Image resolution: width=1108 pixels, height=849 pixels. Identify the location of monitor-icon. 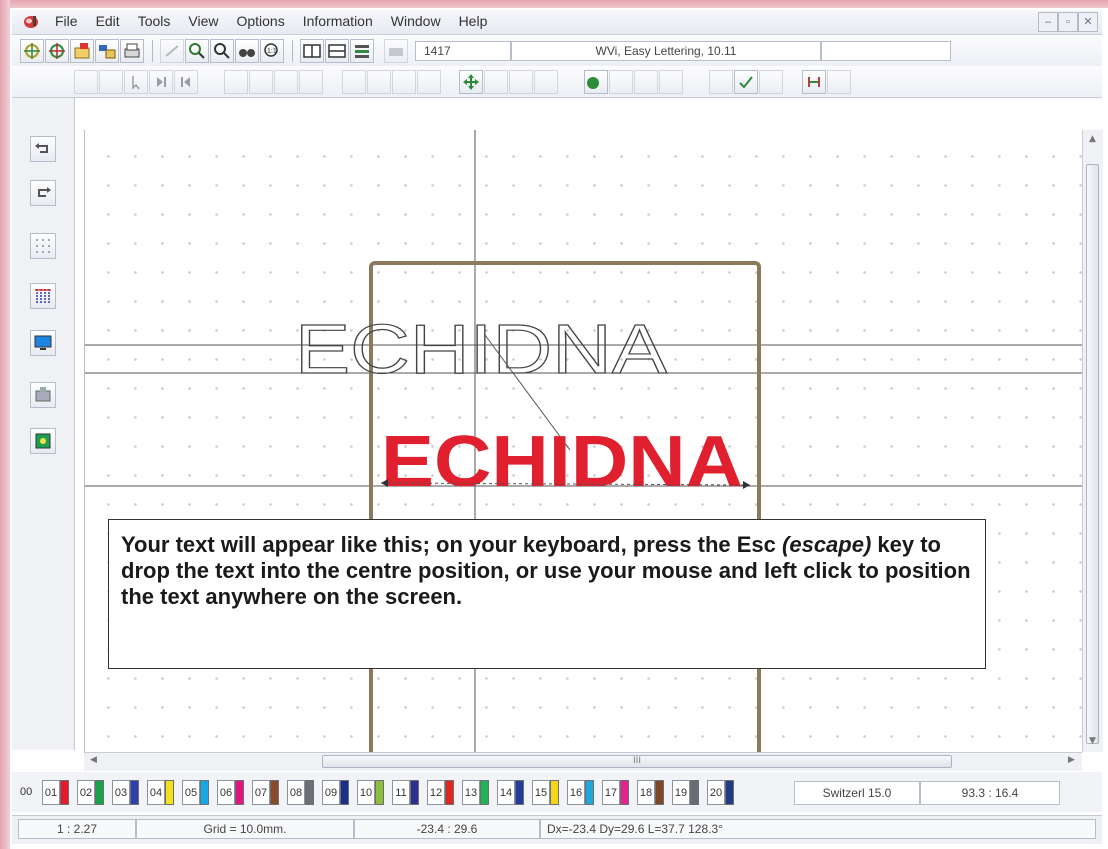
(43, 343).